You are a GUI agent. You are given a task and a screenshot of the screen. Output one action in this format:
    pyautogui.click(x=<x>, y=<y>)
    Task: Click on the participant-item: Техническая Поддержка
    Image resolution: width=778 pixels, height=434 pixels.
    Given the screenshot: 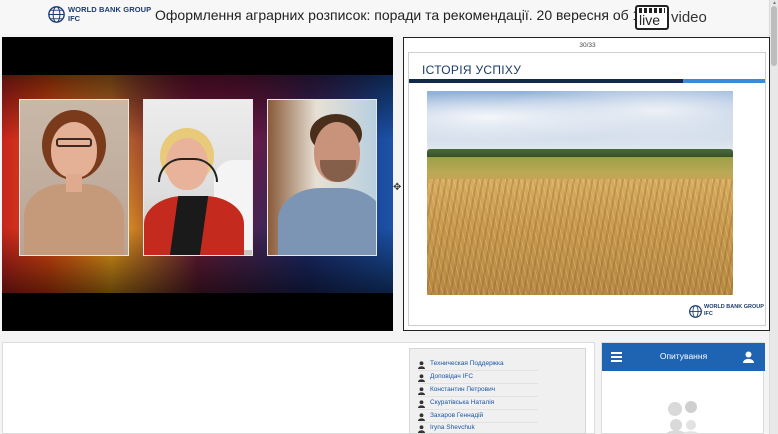 What is the action you would take?
    pyautogui.click(x=478, y=365)
    